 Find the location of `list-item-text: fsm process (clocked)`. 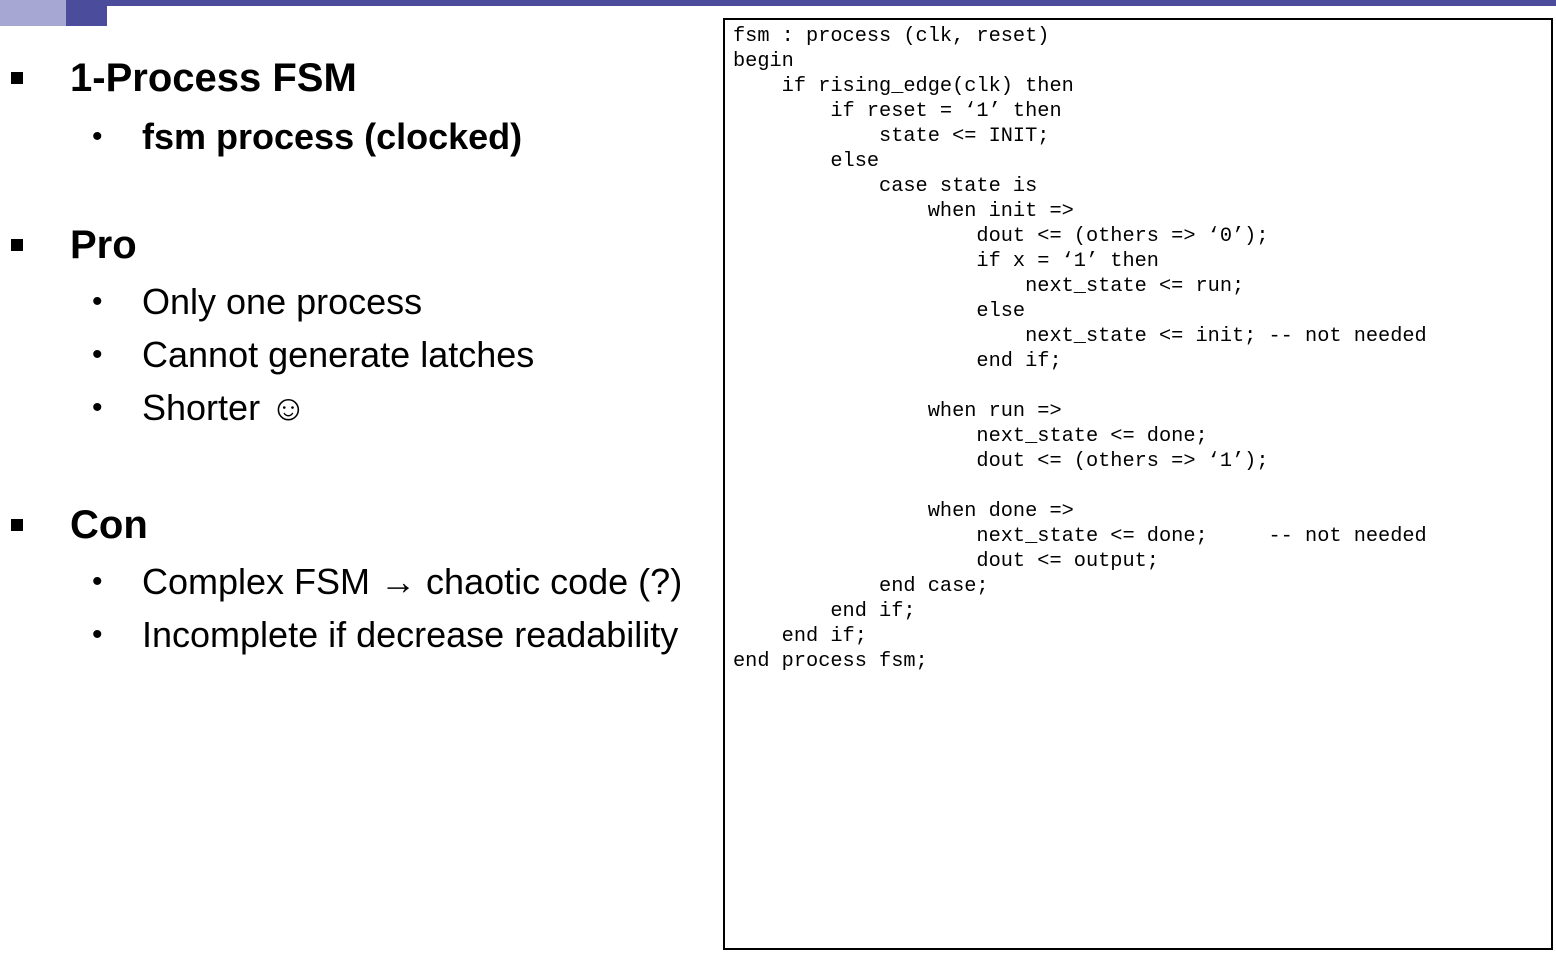

list-item-text: fsm process (clocked) is located at coordinates (332, 136).